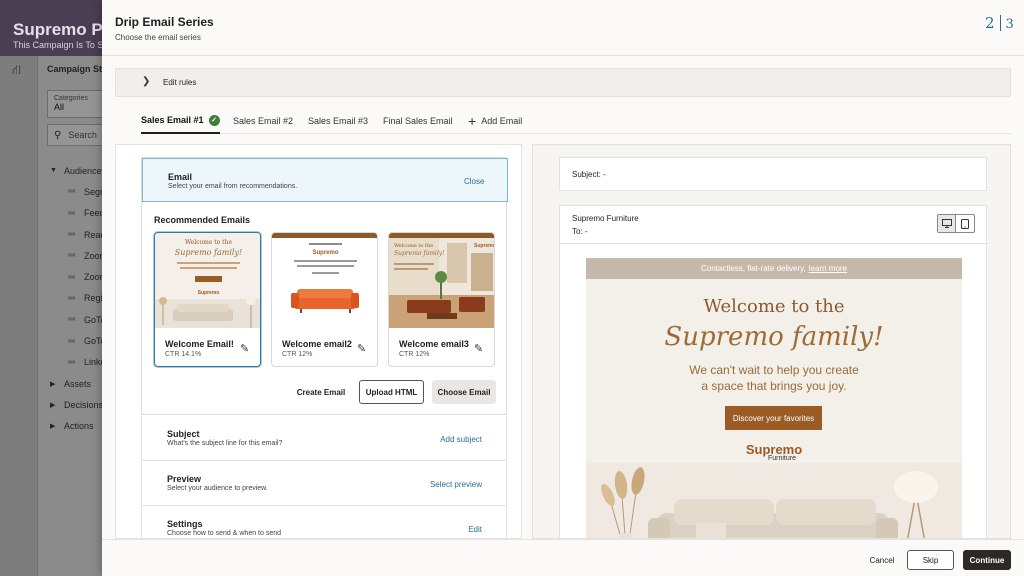 The image size is (1024, 576). I want to click on subject-display: Subject: -, so click(773, 174).